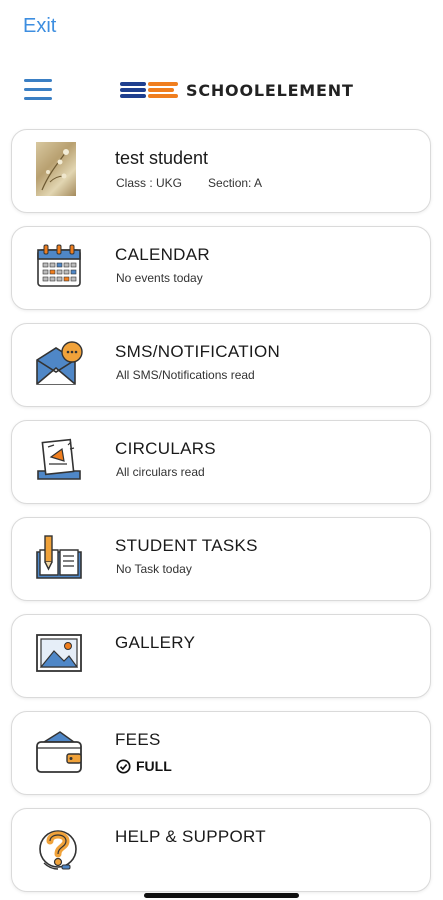 The width and height of the screenshot is (443, 900). Describe the element at coordinates (160, 472) in the screenshot. I see `circulars-subtitle: All circulars read` at that location.